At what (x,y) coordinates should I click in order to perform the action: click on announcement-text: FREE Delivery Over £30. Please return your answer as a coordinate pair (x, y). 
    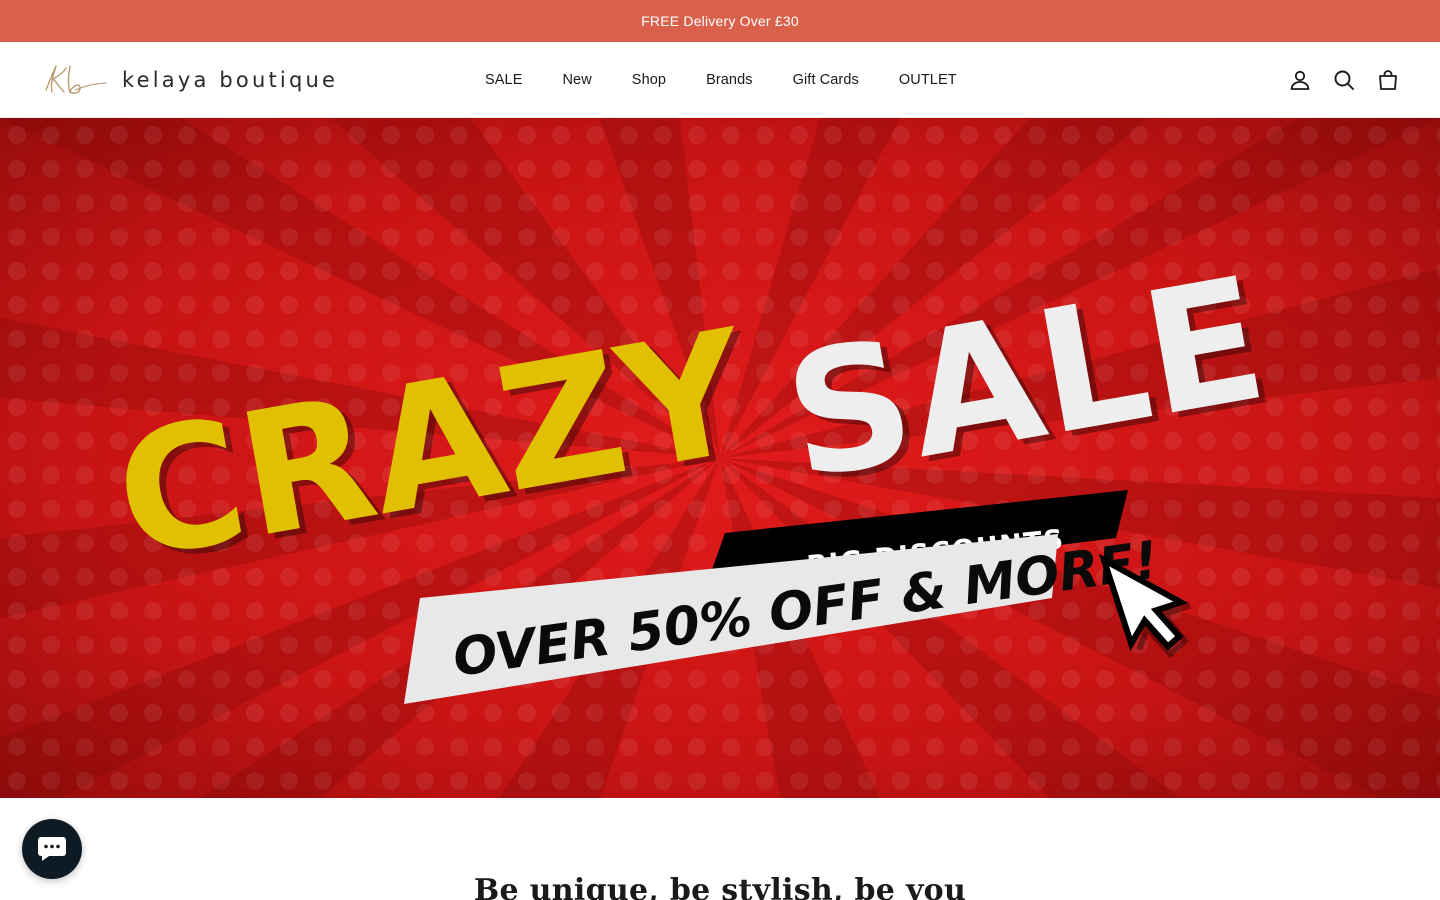
    Looking at the image, I should click on (720, 21).